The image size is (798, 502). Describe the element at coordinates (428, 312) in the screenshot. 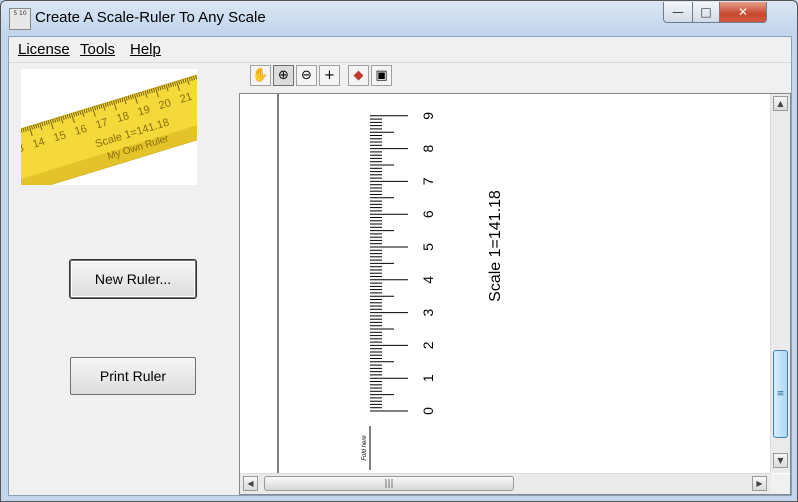

I see `ruler-label: 3` at that location.